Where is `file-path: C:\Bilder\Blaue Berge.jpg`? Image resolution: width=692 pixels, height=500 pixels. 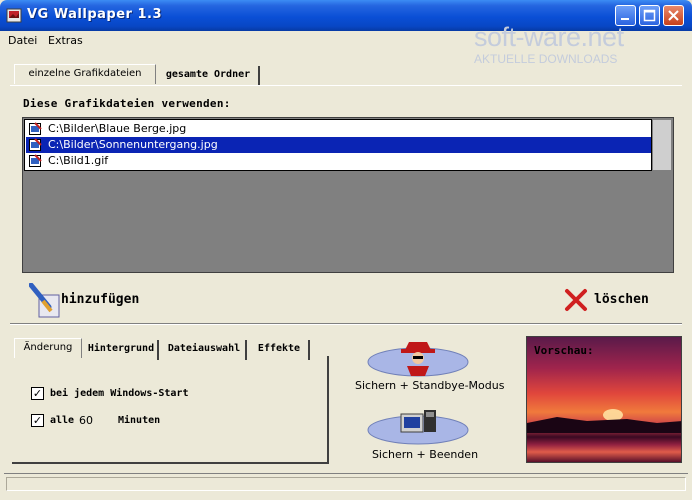 file-path: C:\Bilder\Blaue Berge.jpg is located at coordinates (117, 128).